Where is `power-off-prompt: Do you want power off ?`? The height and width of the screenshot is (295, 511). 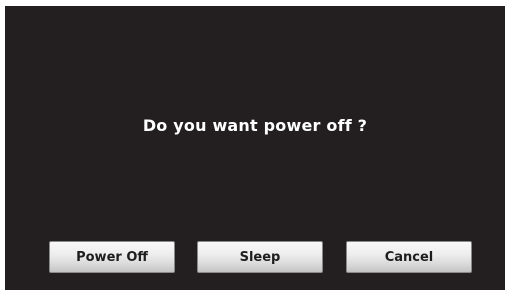 power-off-prompt: Do you want power off ? is located at coordinates (255, 125).